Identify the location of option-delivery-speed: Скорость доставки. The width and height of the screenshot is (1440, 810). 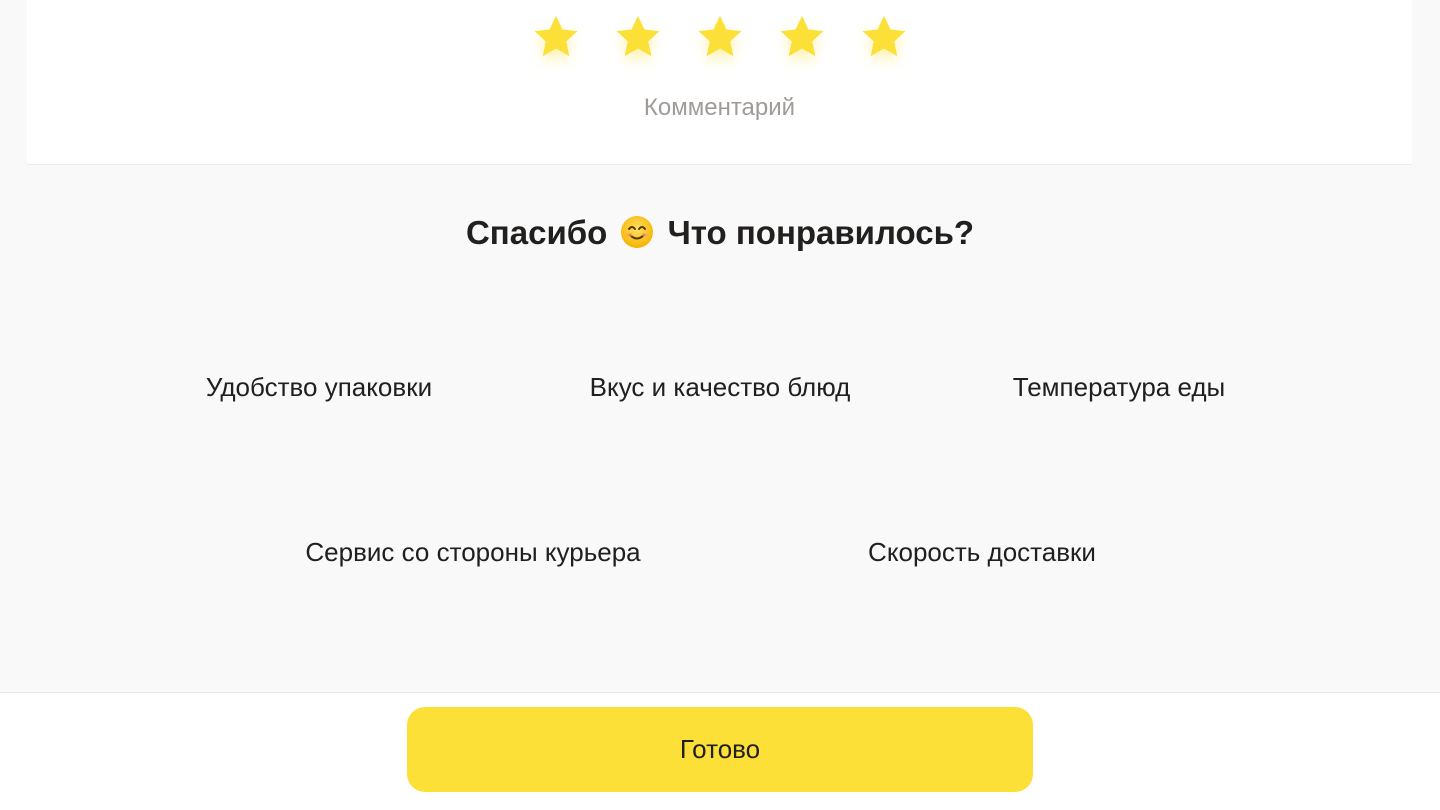
(982, 552).